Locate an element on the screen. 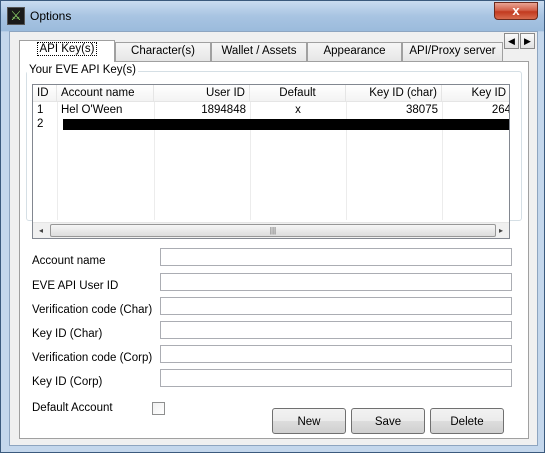 The image size is (545, 453). tab-characters: Character(s) is located at coordinates (163, 51).